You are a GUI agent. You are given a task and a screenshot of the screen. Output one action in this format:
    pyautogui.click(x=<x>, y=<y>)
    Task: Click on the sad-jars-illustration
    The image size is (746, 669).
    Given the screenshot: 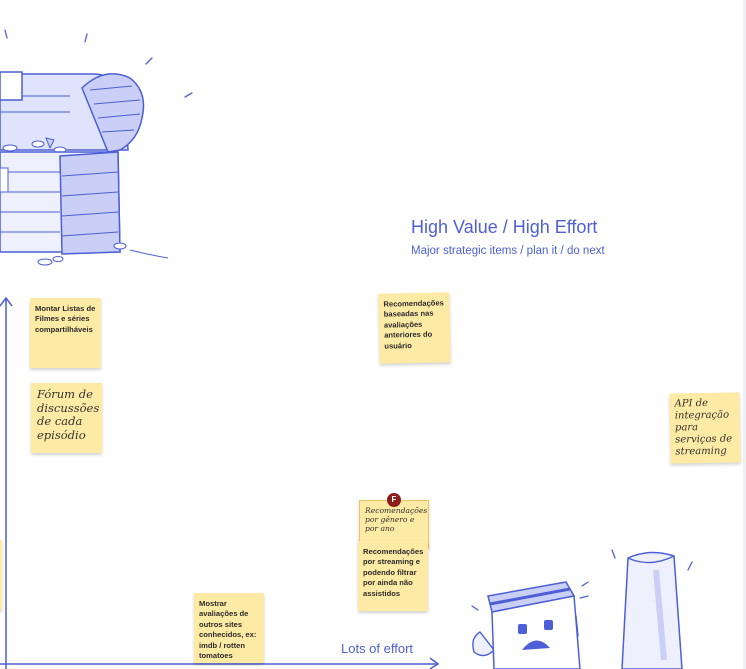 What is the action you would take?
    pyautogui.click(x=582, y=609)
    